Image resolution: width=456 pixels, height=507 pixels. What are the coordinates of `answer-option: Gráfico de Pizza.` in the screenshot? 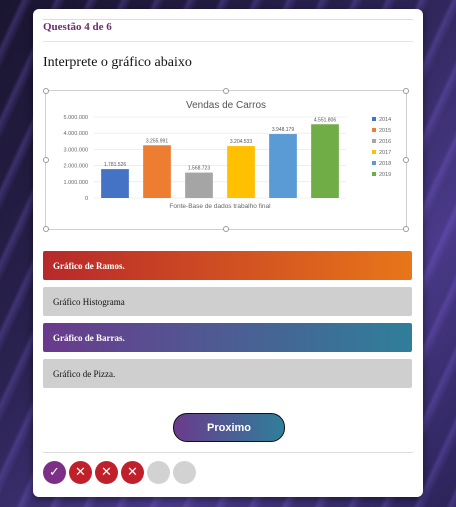 It's located at (227, 373).